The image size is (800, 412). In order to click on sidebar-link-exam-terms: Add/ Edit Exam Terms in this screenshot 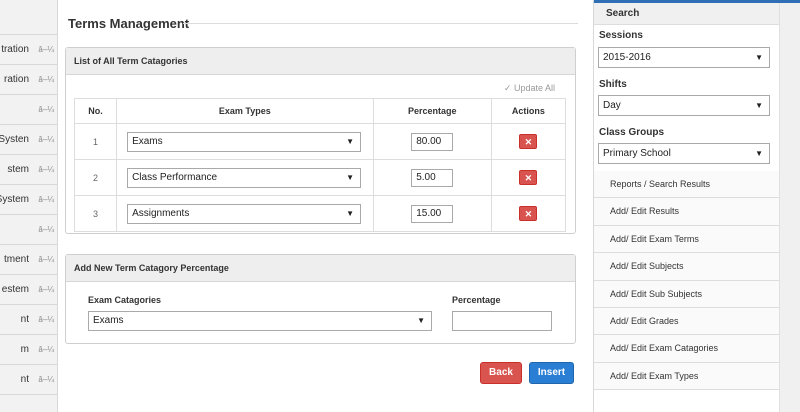, I will do `click(687, 239)`.